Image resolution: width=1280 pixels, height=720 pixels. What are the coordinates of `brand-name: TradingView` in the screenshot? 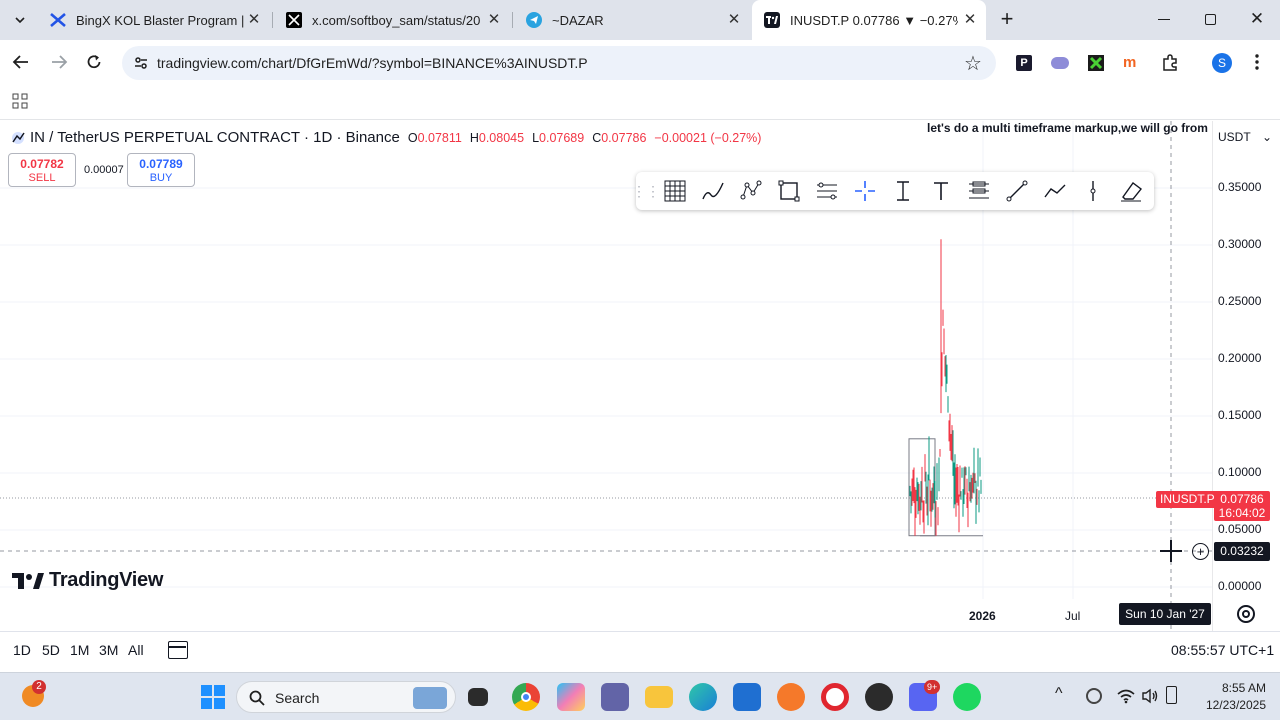 It's located at (106, 580).